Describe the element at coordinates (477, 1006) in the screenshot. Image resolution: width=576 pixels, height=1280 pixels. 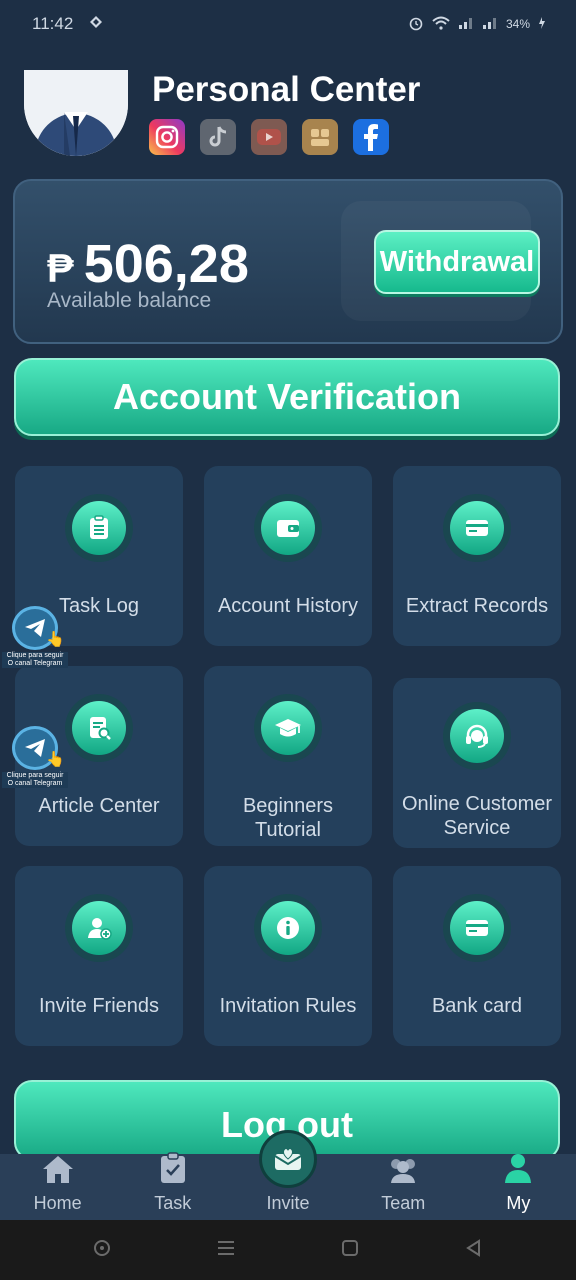
I see `tile-label: Bank card` at that location.